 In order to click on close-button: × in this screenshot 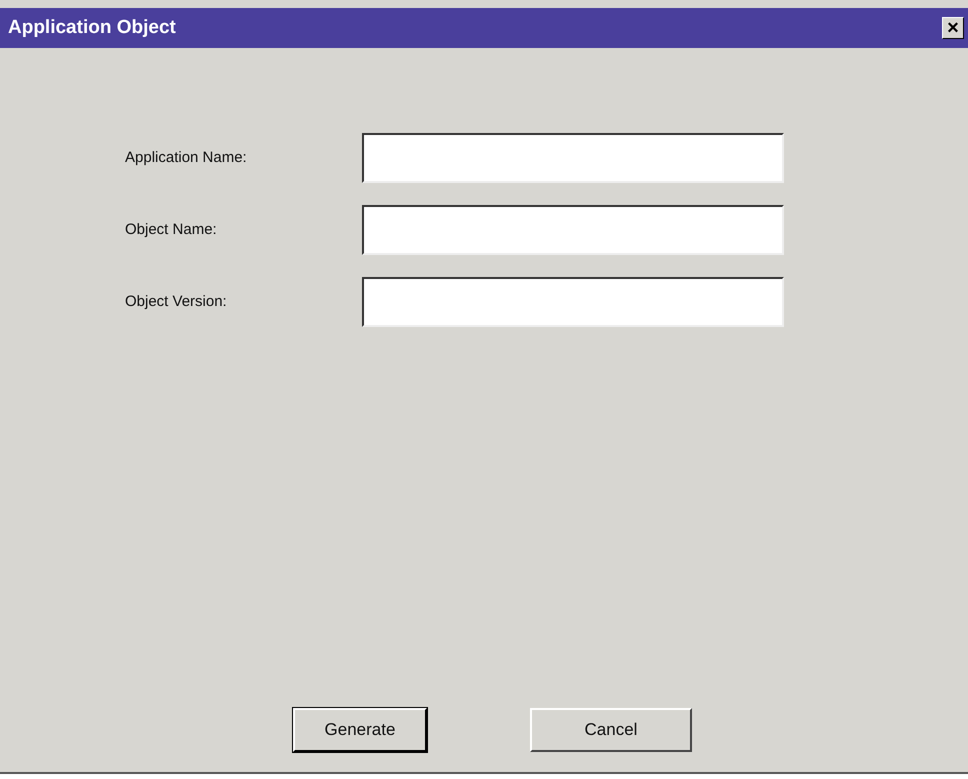, I will do `click(953, 28)`.